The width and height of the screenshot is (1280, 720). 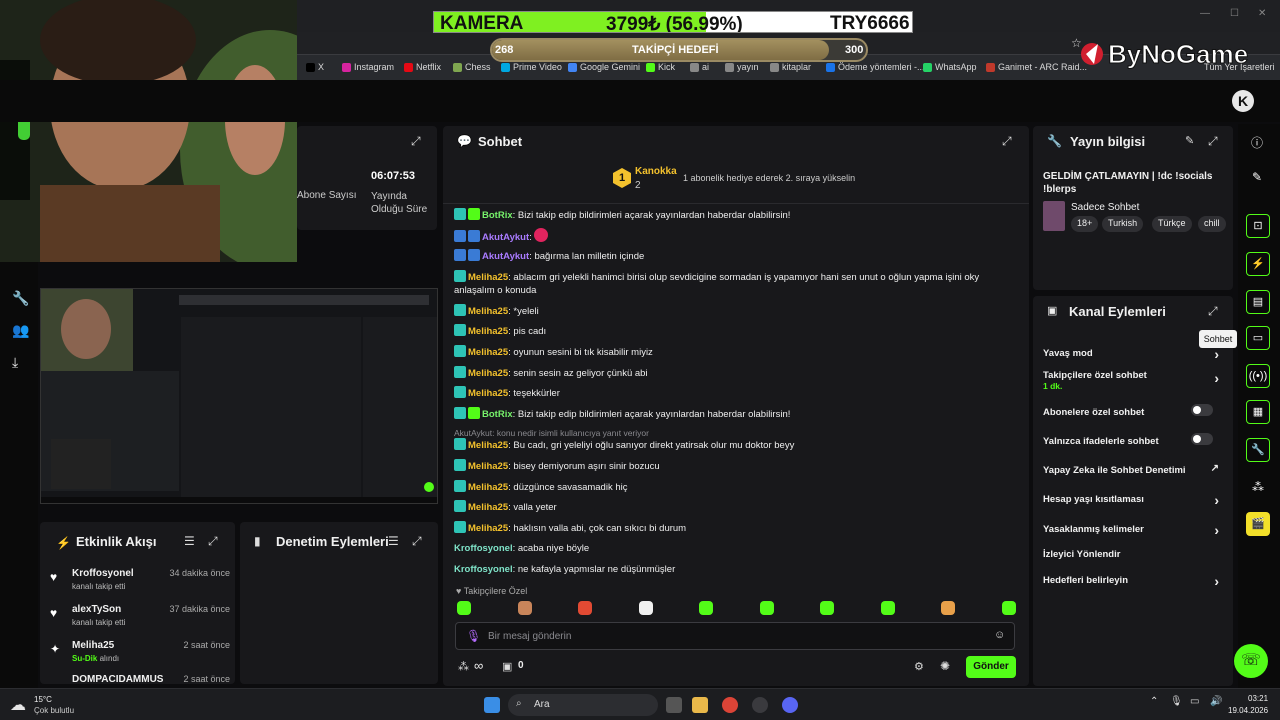 I want to click on close-icon: ✕, so click(x=1262, y=13).